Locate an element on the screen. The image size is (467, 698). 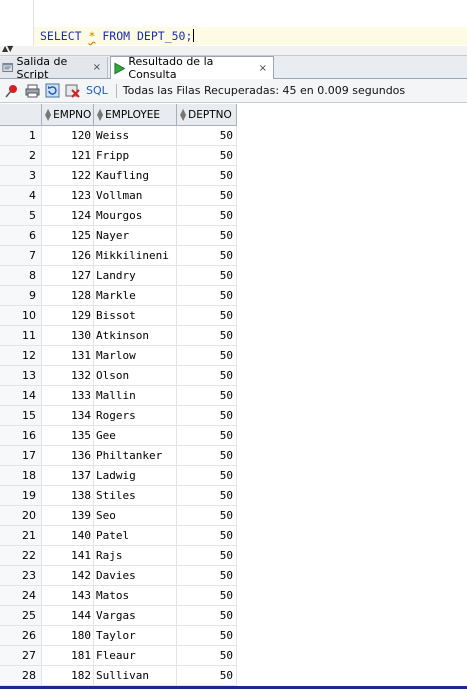
cell-empno: 138 is located at coordinates (68, 496).